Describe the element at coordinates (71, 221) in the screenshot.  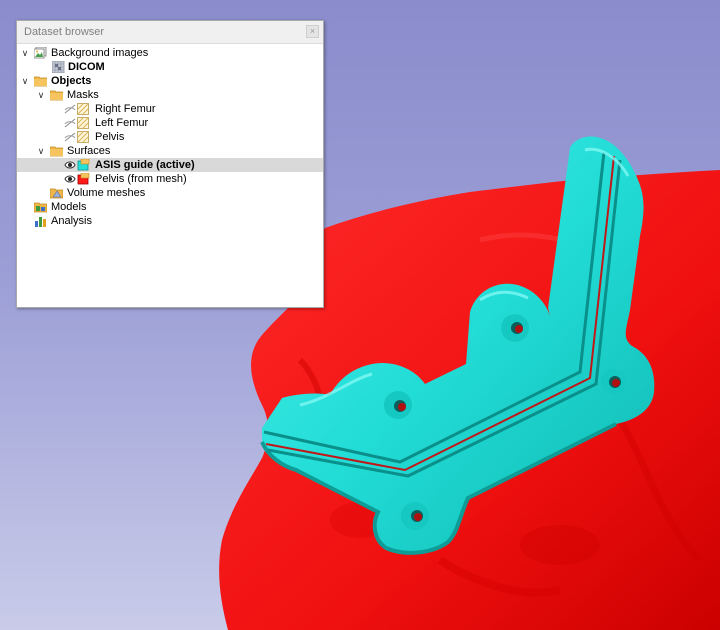
I see `tree-item-label: Analysis` at that location.